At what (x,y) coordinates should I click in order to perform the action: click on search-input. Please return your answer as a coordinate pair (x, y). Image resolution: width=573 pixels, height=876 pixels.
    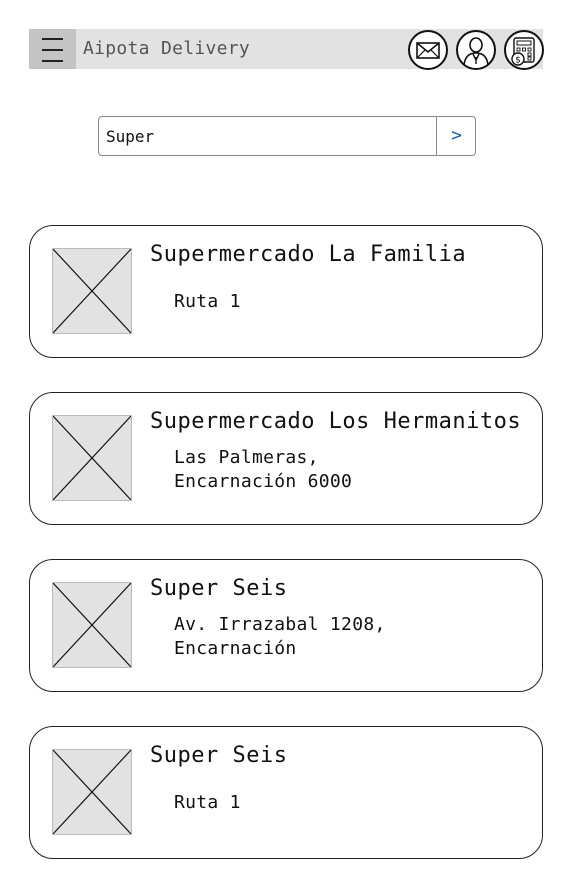
    Looking at the image, I should click on (264, 136).